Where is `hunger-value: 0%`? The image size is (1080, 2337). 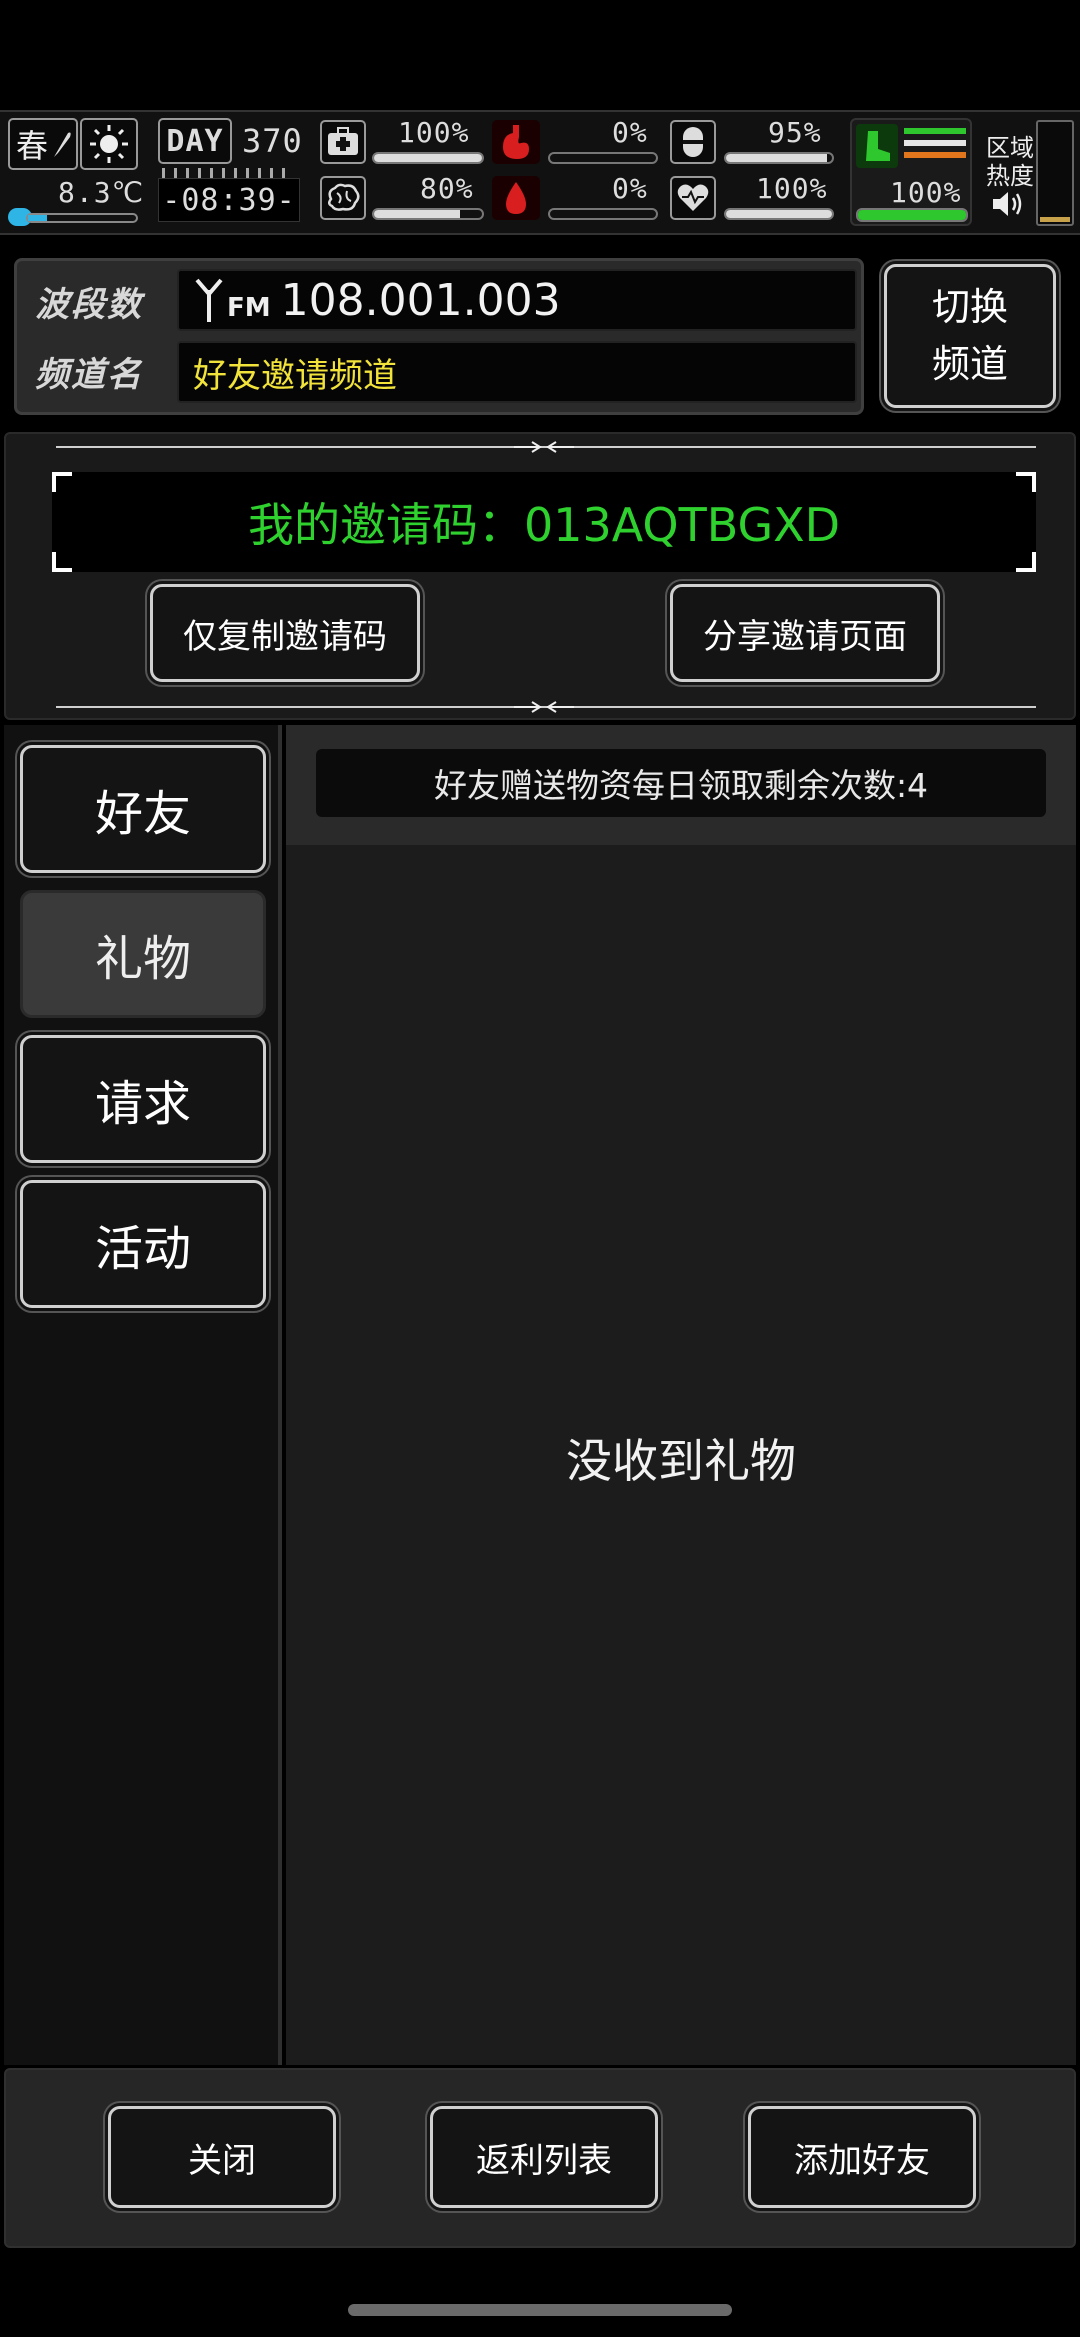 hunger-value: 0% is located at coordinates (630, 132).